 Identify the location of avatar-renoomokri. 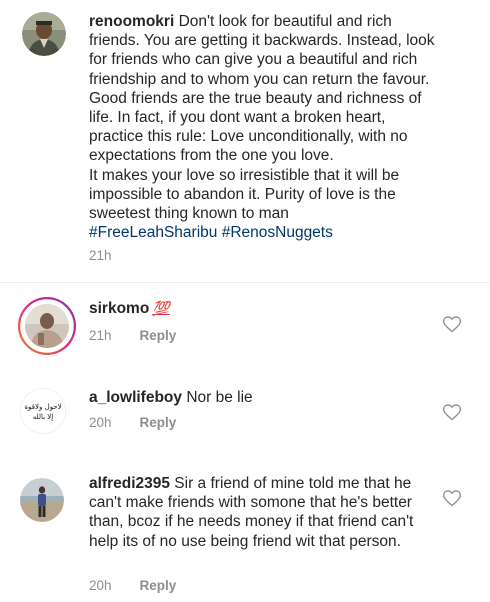
(44, 34).